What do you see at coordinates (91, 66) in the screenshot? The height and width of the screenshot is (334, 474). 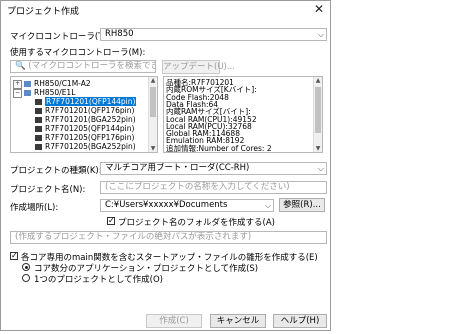 I see `mcu-search-placeholder: (マイクロコントローラを検索できます)` at bounding box center [91, 66].